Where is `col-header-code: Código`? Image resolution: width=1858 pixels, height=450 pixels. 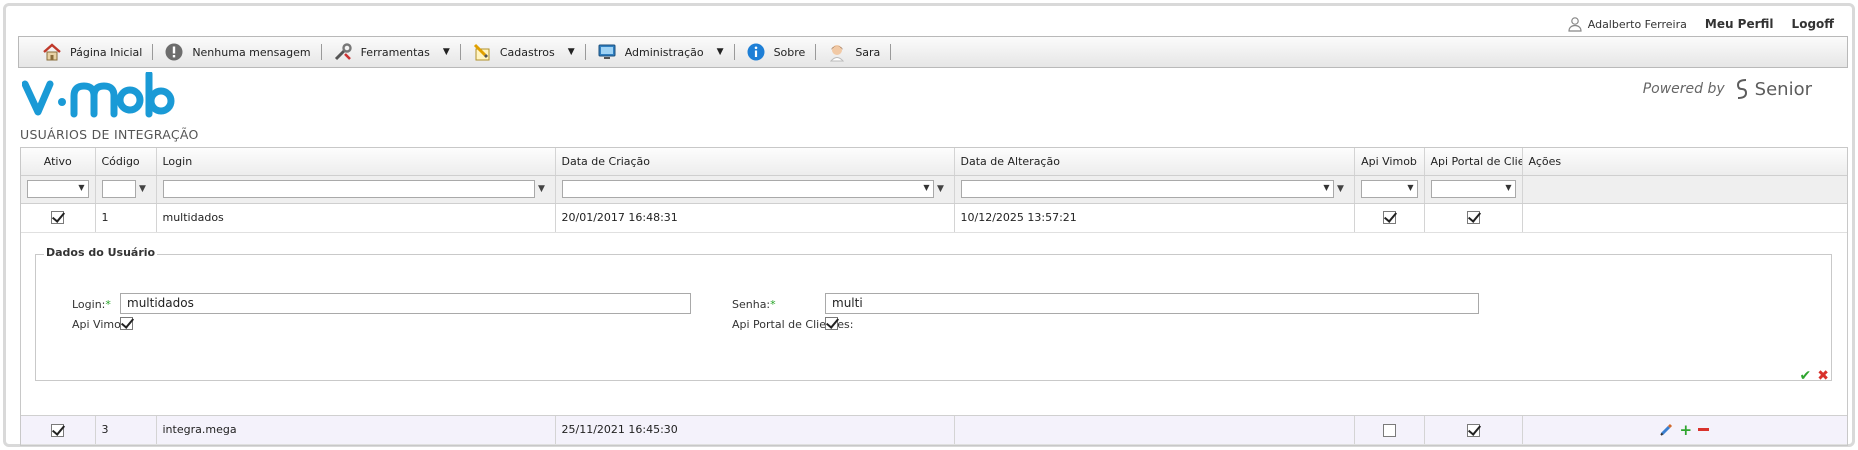 col-header-code: Código is located at coordinates (126, 162).